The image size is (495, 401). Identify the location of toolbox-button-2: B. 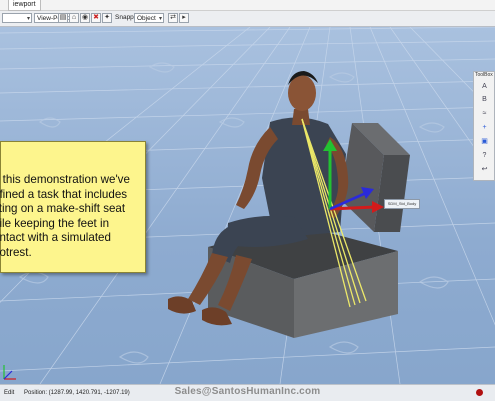
(484, 99).